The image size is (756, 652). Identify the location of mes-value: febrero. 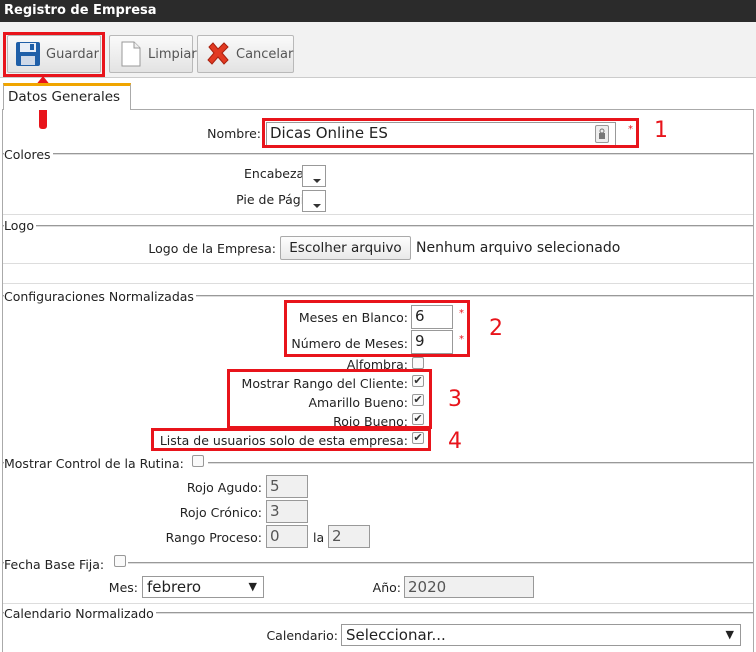
(174, 587).